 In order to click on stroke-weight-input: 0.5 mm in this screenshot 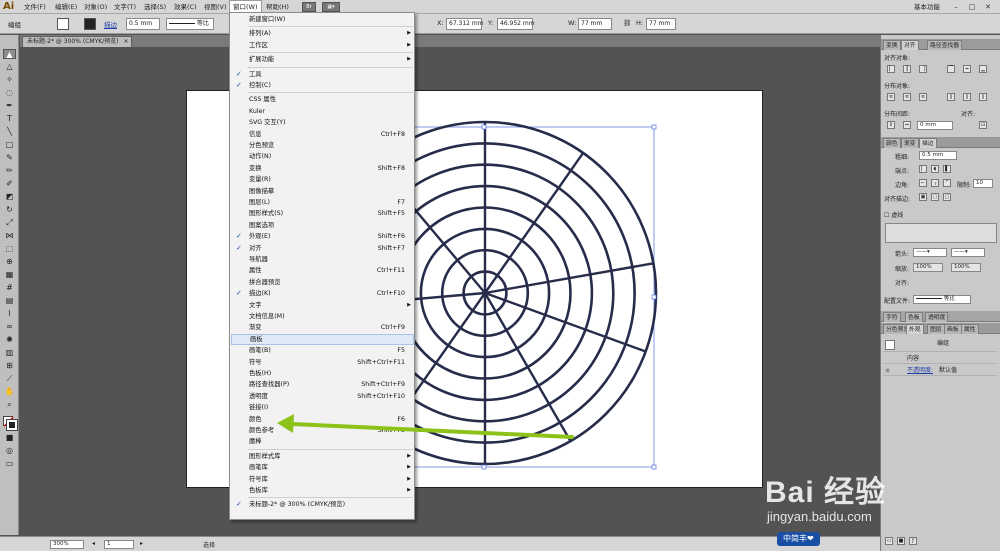, I will do `click(143, 24)`.